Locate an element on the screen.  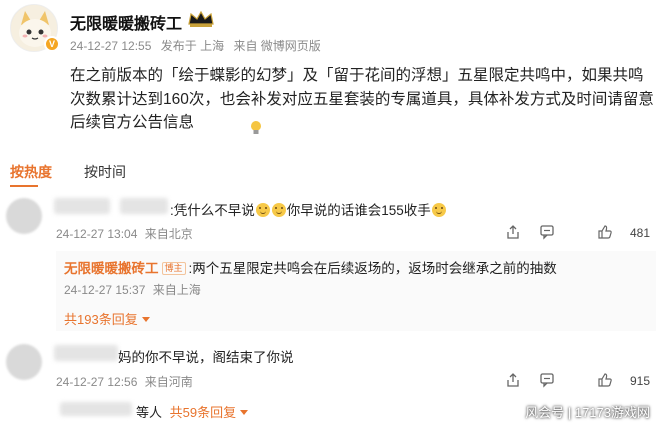
sort-by-hot-tab: 按热度 is located at coordinates (31, 174).